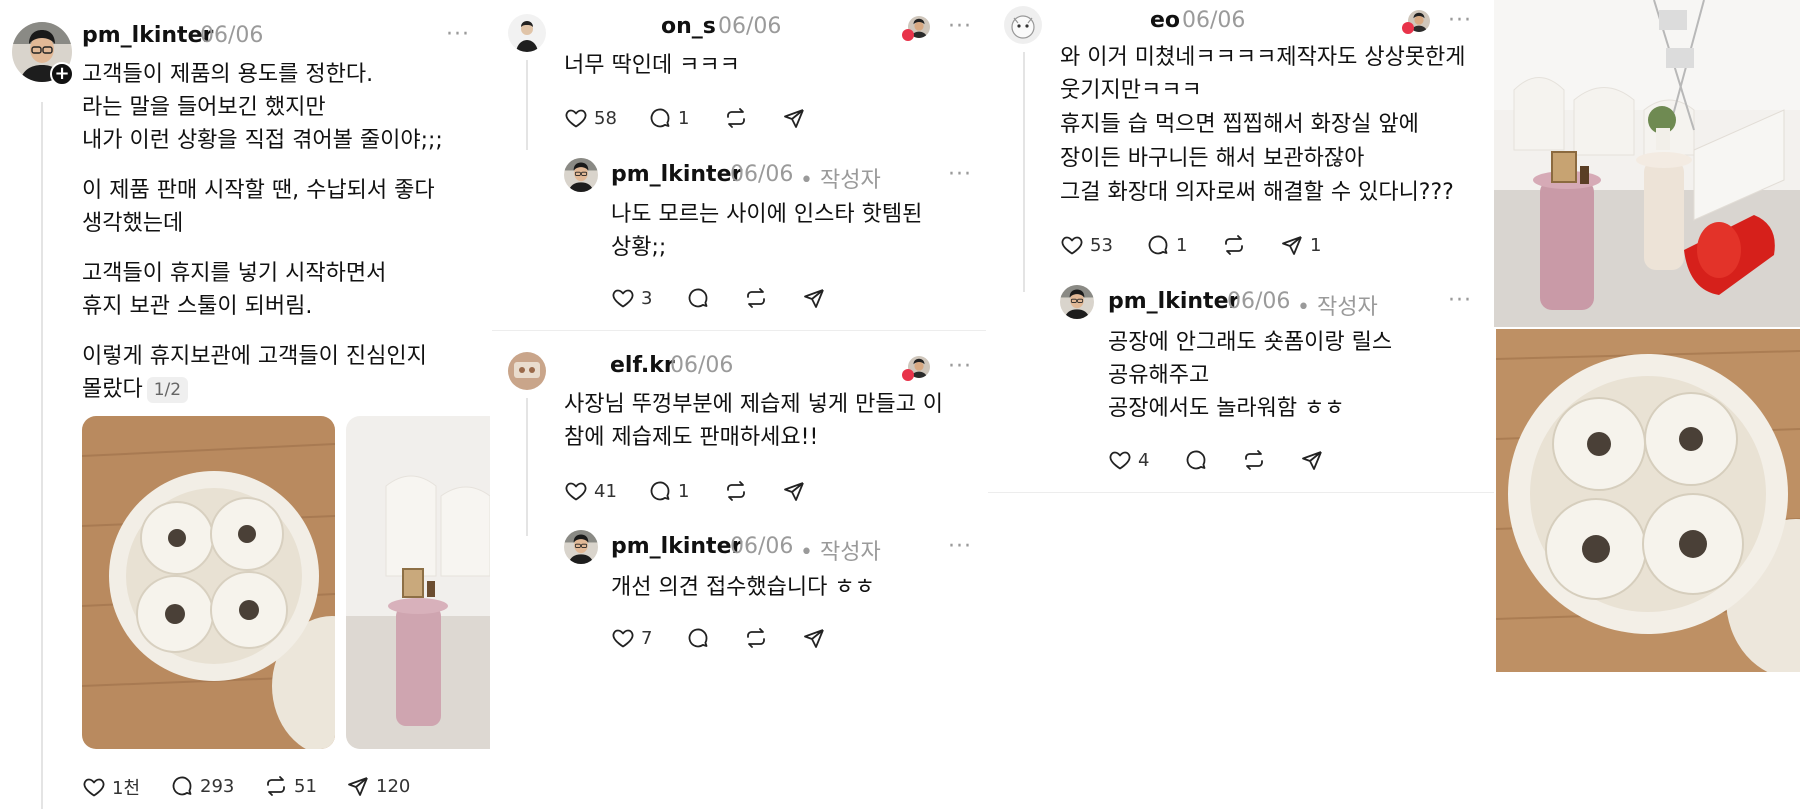 The height and width of the screenshot is (809, 1800). I want to click on share-button: 1, so click(1300, 245).